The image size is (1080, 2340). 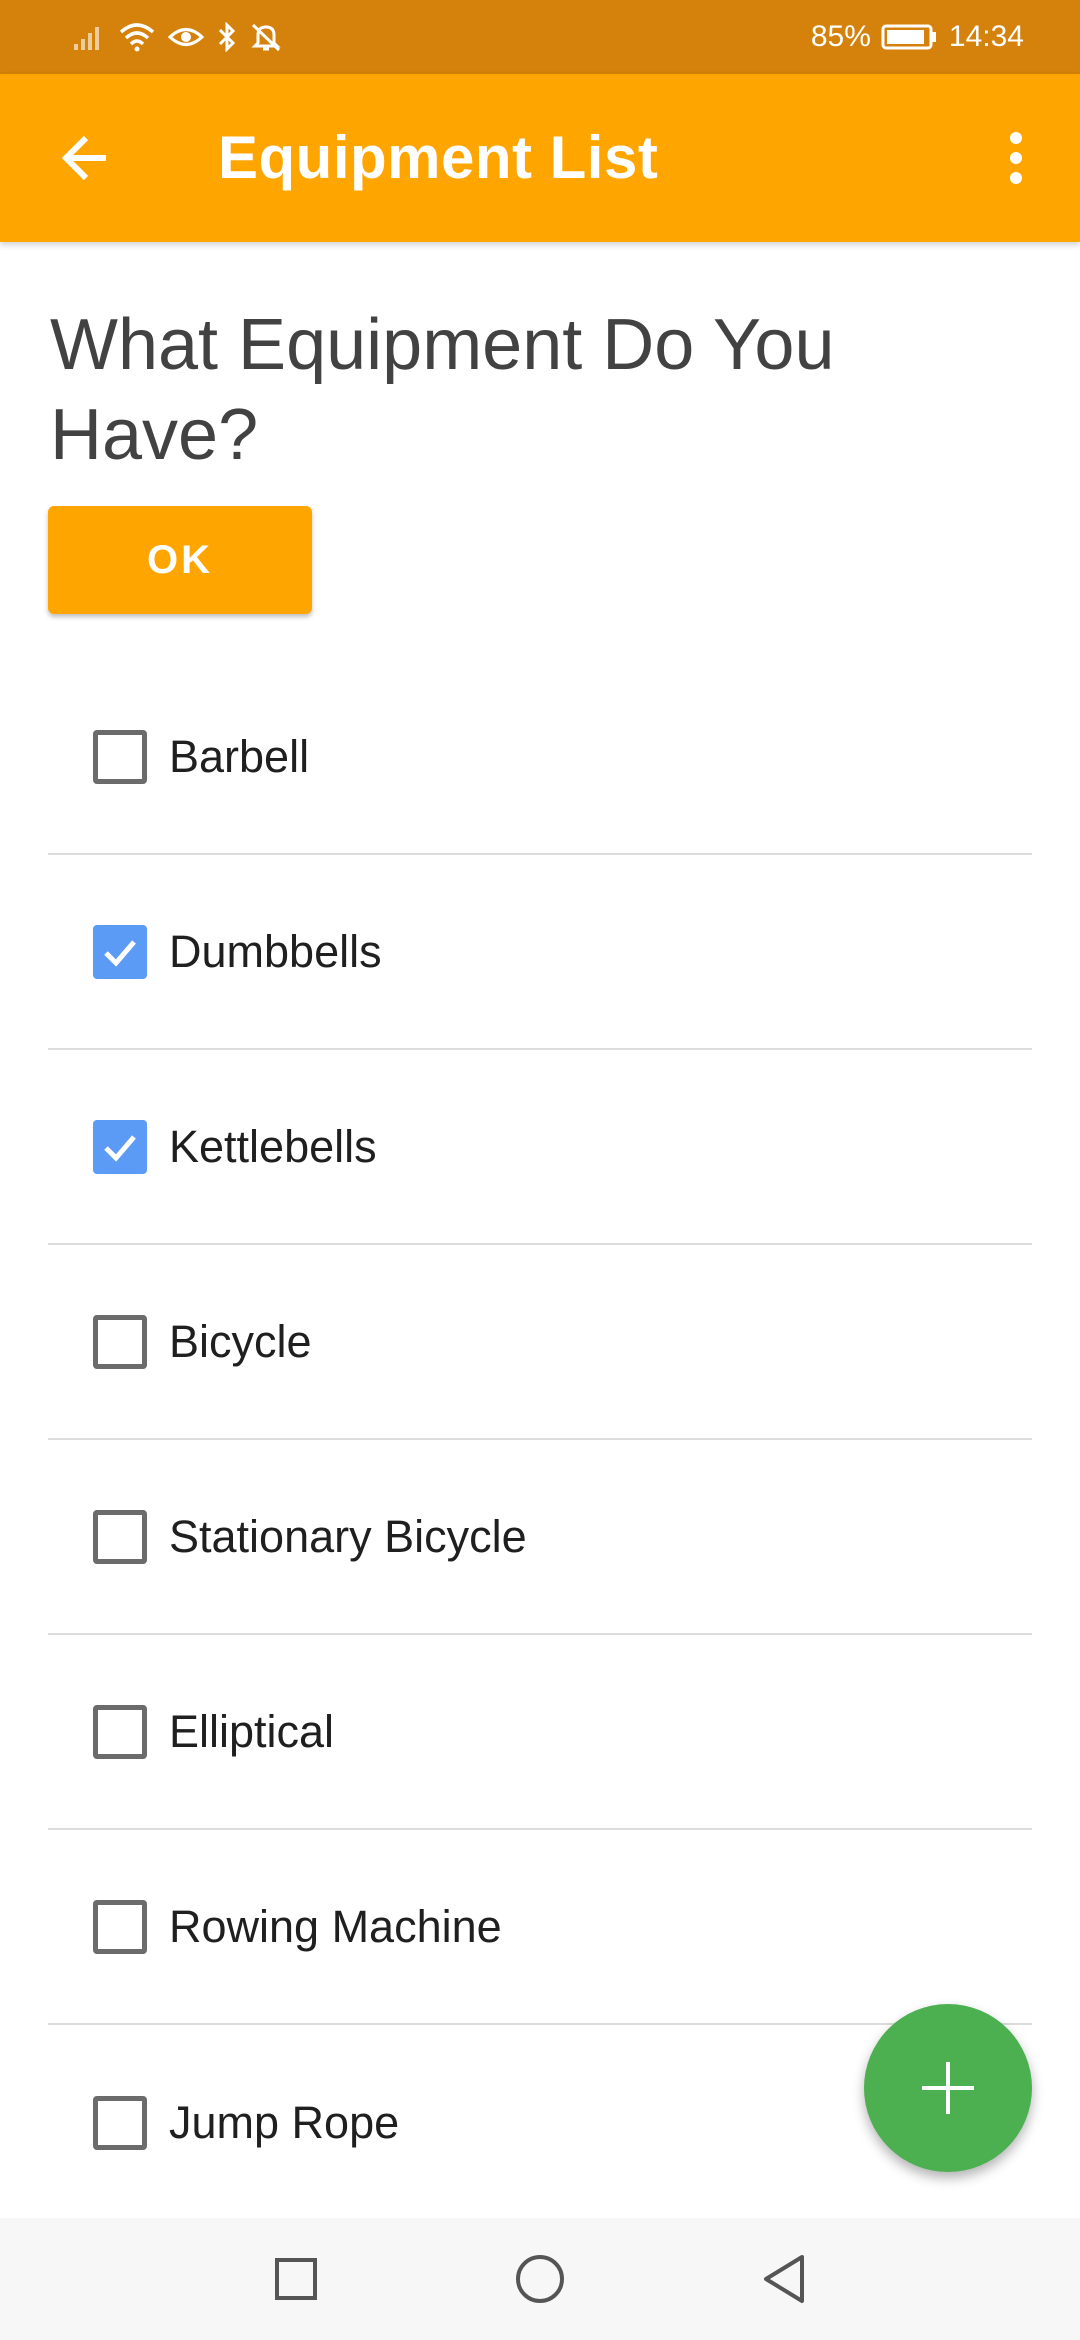 What do you see at coordinates (840, 36) in the screenshot?
I see `battery-percent: 85%` at bounding box center [840, 36].